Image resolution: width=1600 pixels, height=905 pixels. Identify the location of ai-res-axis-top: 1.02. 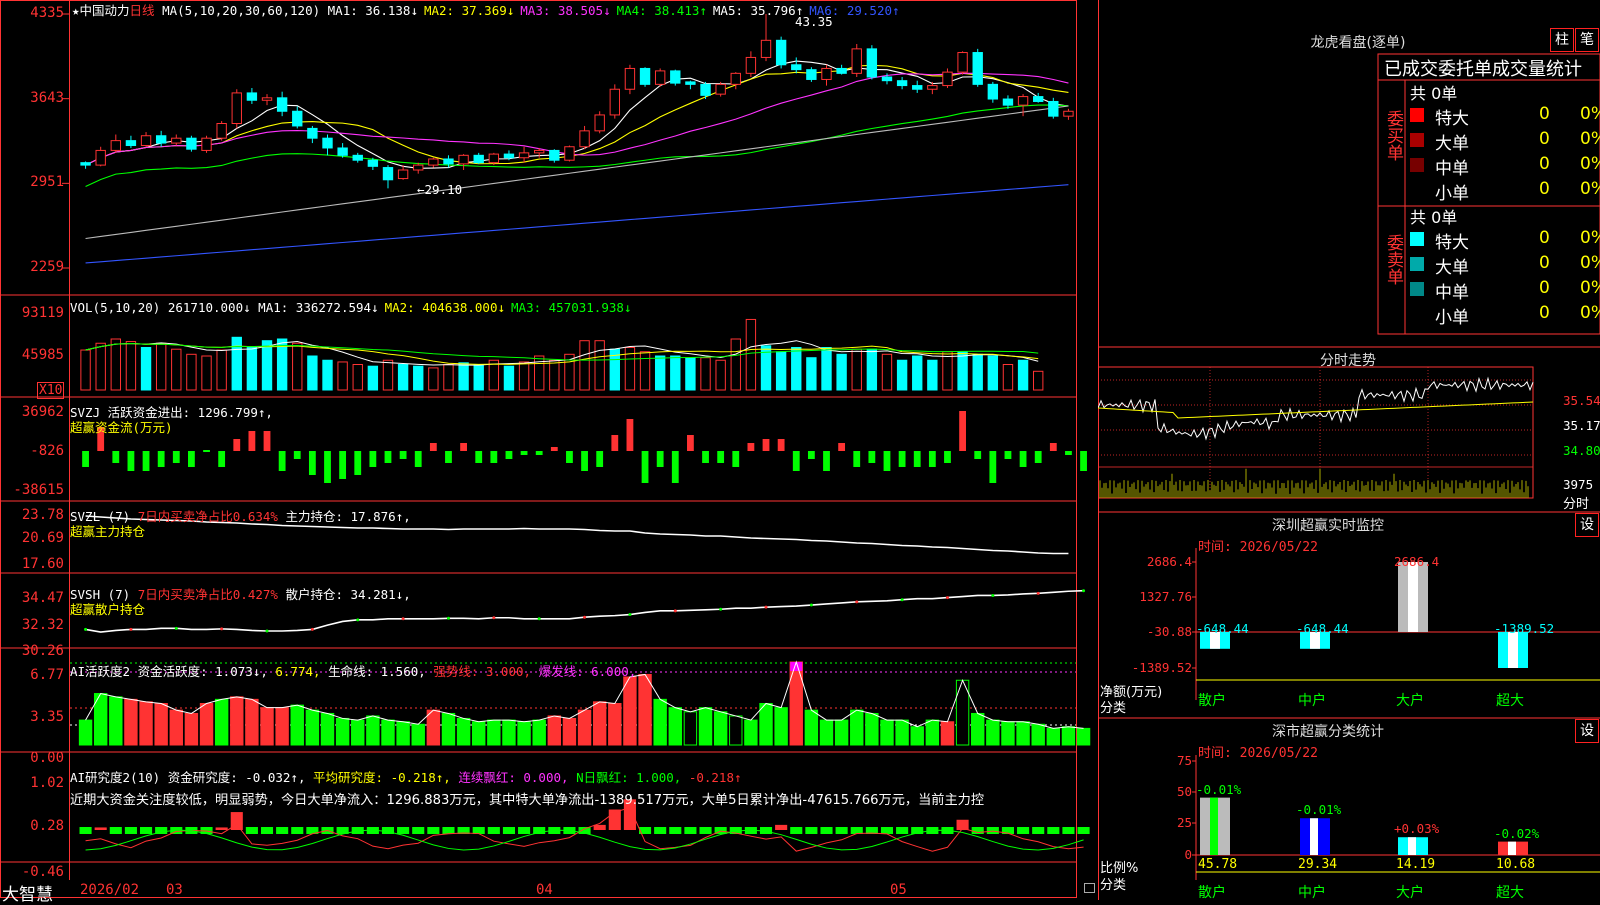
(47, 783).